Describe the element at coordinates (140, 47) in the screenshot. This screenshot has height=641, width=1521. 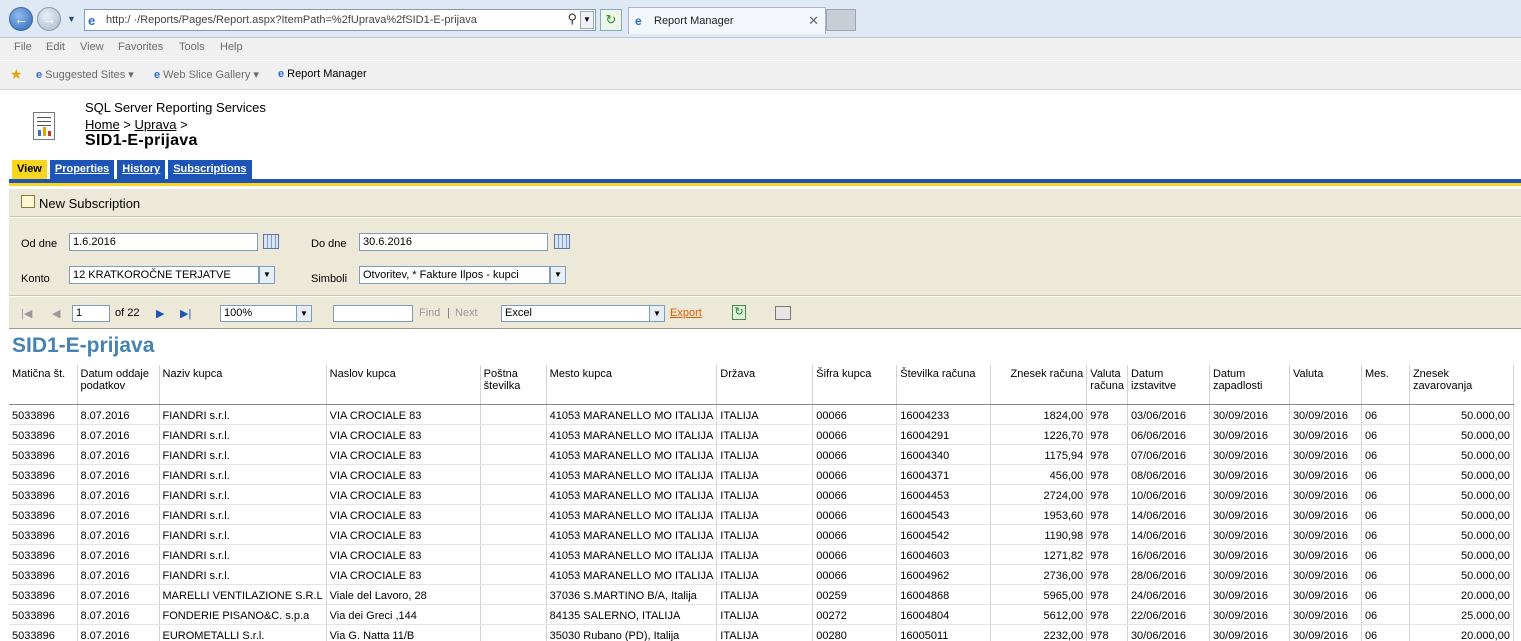
I see `menu-favorites: Favorites` at that location.